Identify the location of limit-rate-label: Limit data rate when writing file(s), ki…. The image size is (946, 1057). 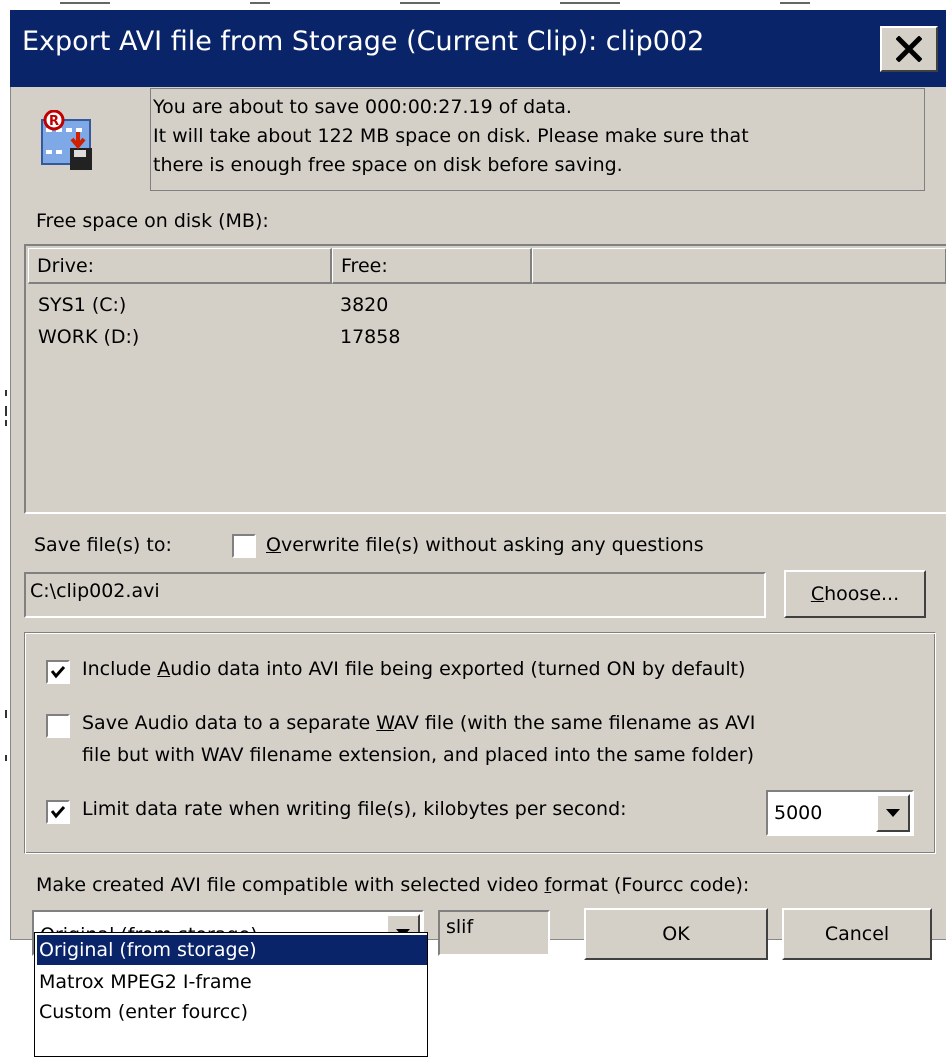
(354, 809).